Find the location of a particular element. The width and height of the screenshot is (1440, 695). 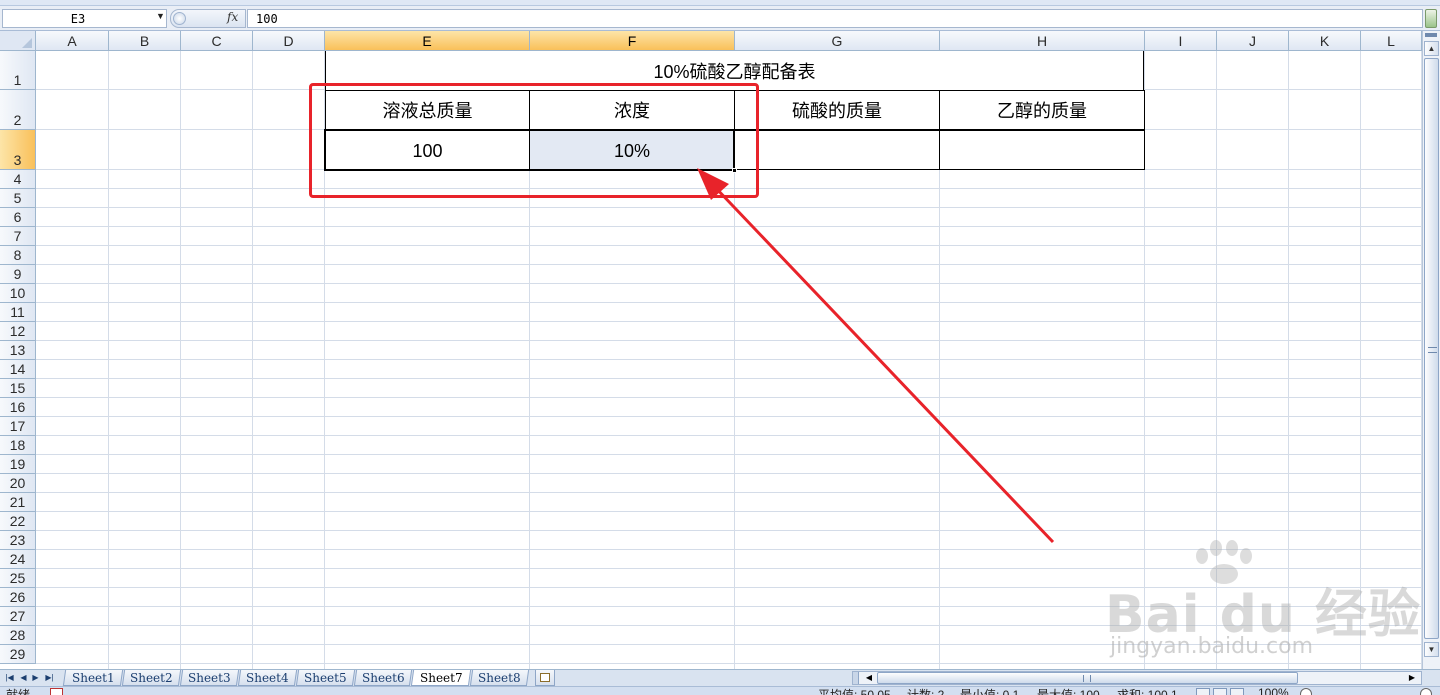

row-header-5: 5 is located at coordinates (18, 198).